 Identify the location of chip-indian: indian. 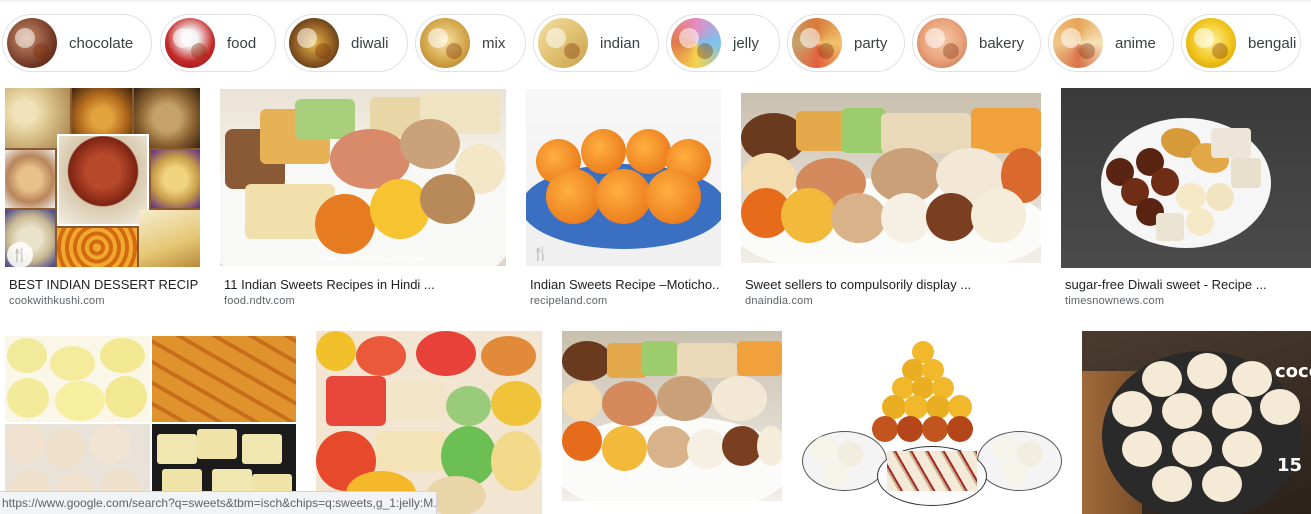
(596, 43).